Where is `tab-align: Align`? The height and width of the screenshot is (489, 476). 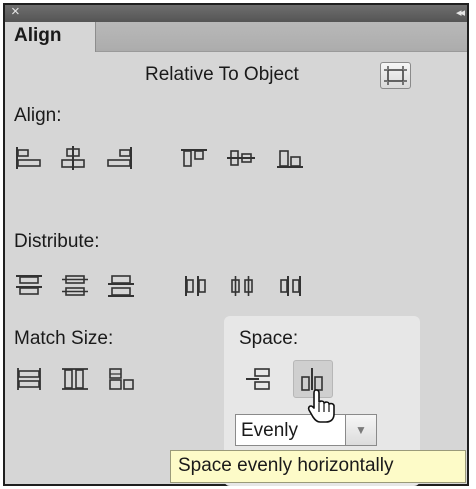
tab-align: Align is located at coordinates (50, 37).